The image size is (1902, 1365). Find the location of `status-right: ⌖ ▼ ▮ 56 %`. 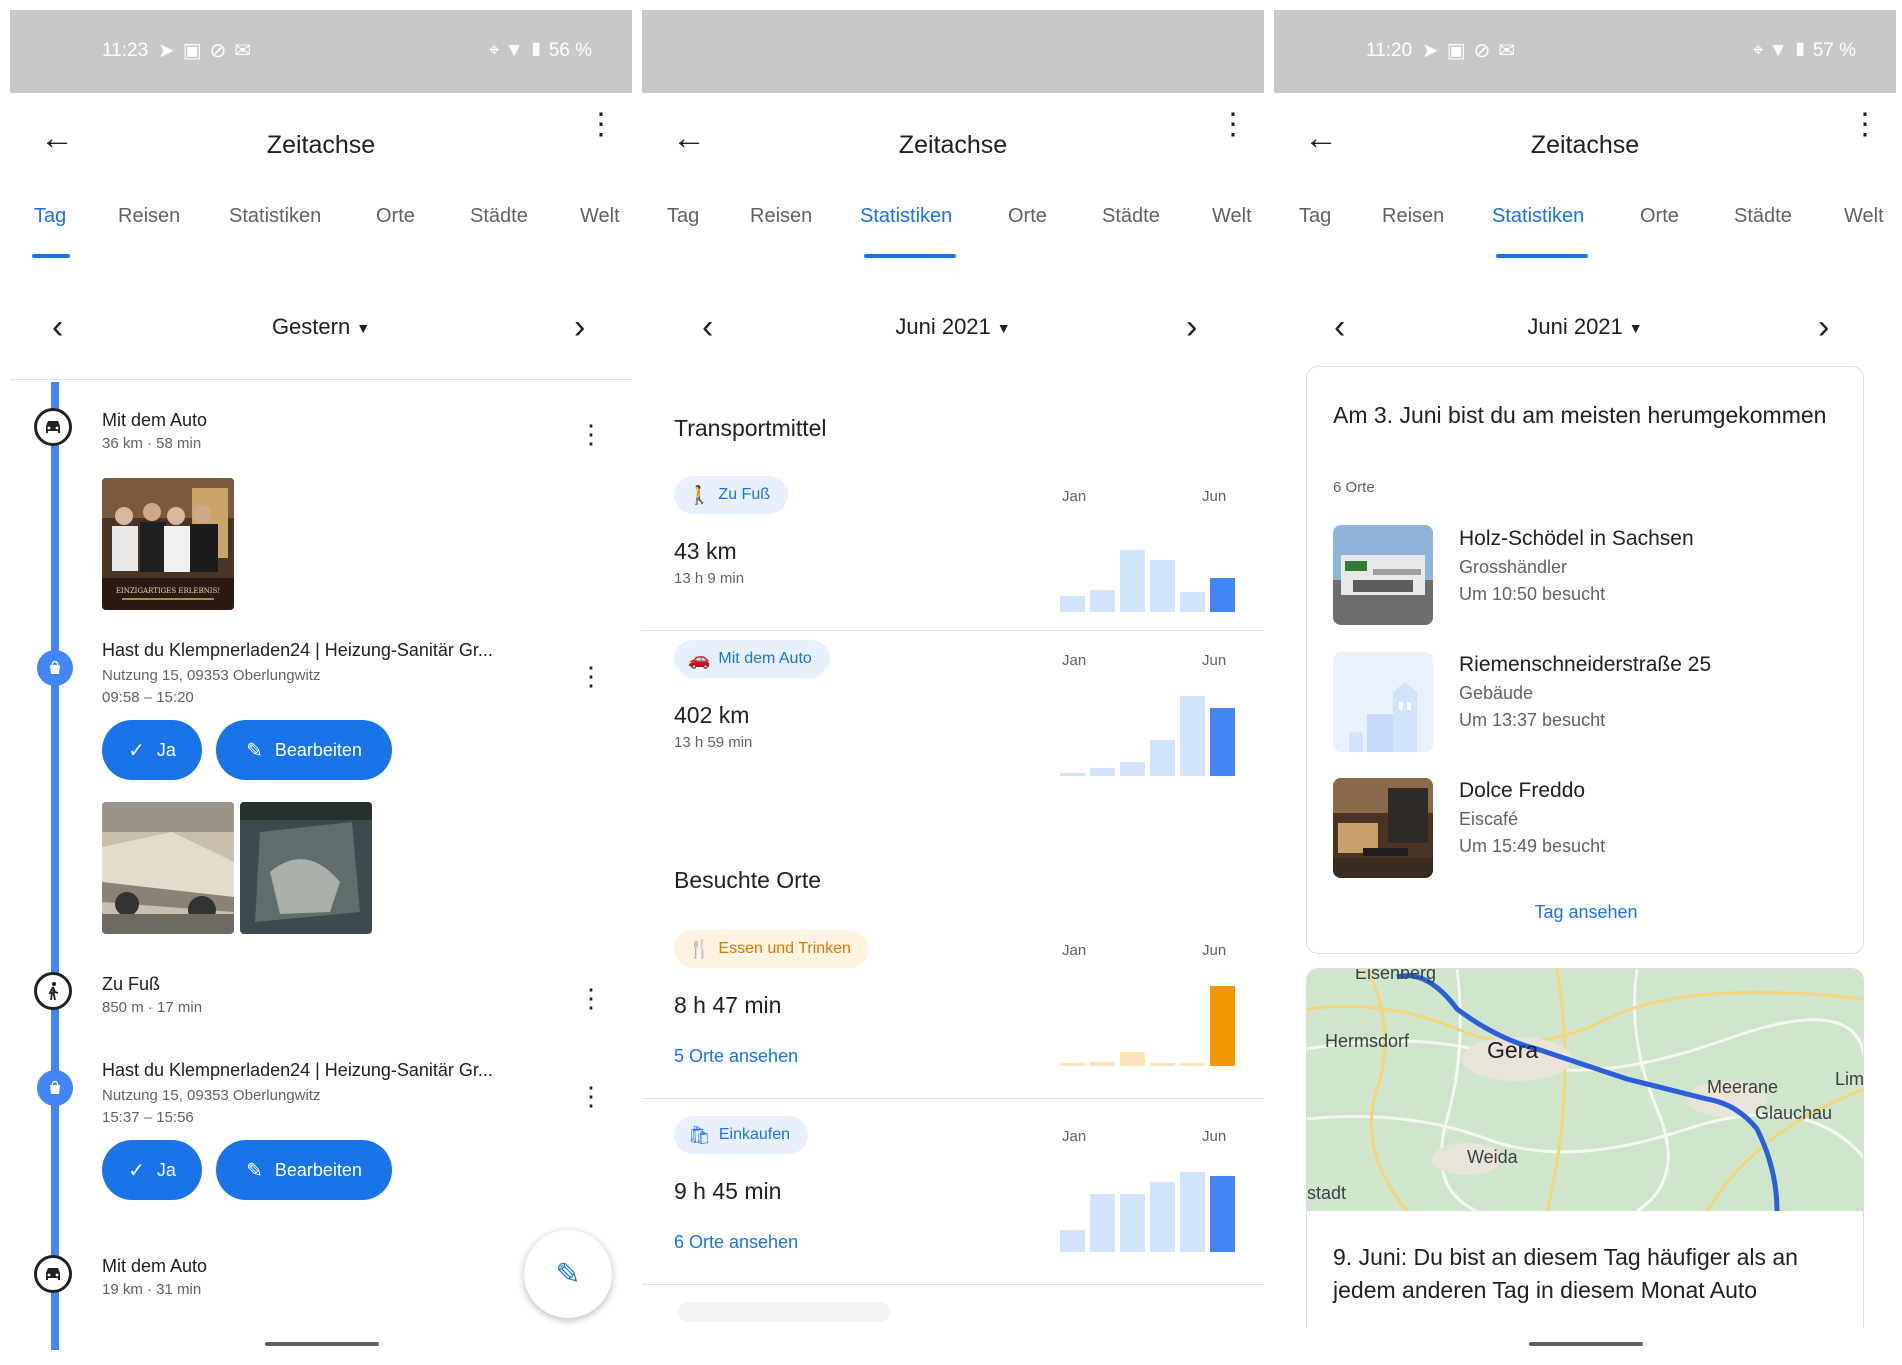

status-right: ⌖ ▼ ▮ 56 % is located at coordinates (540, 51).